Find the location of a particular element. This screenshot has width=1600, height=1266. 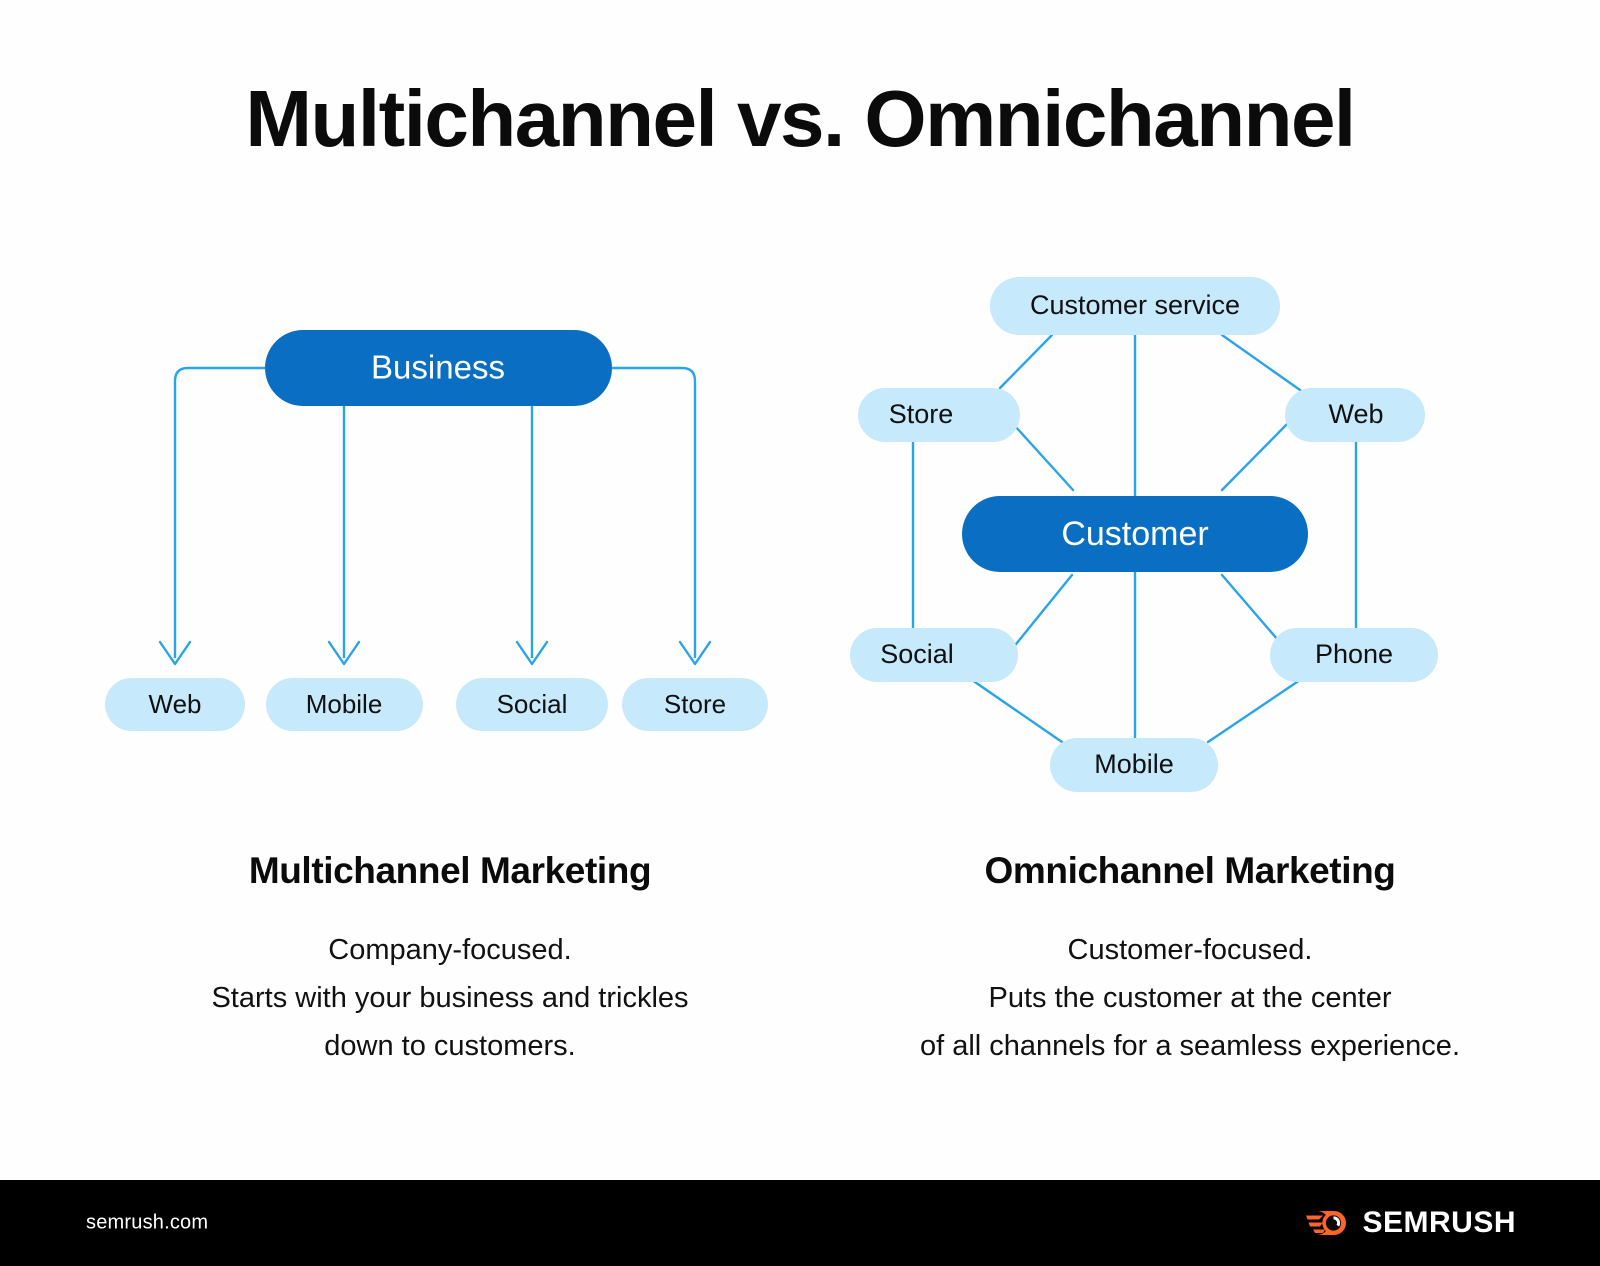

node-oc-customer-label: Customer is located at coordinates (1134, 534).